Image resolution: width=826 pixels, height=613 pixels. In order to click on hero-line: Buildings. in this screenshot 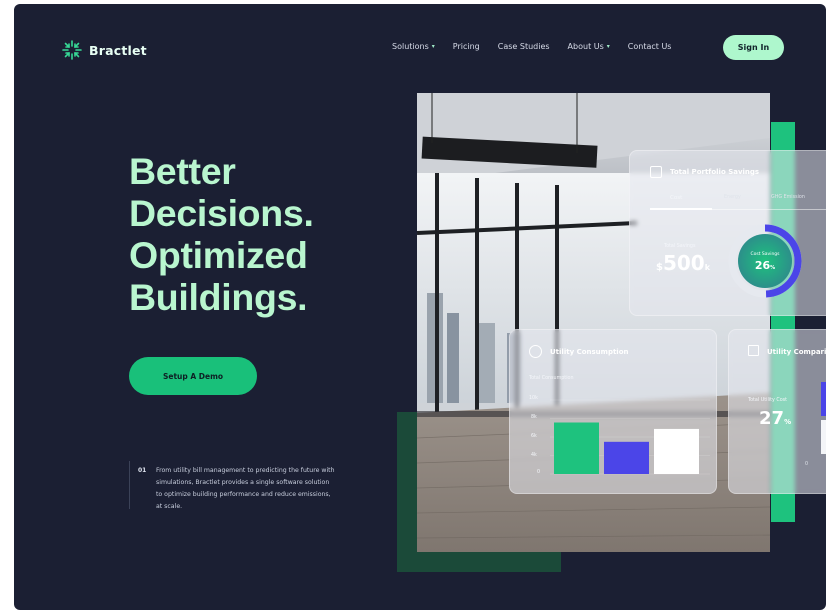, I will do `click(218, 297)`.